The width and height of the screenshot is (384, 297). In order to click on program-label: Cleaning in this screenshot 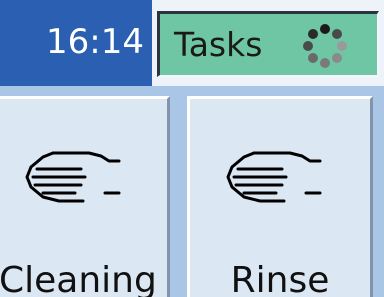, I will do `click(78, 278)`.